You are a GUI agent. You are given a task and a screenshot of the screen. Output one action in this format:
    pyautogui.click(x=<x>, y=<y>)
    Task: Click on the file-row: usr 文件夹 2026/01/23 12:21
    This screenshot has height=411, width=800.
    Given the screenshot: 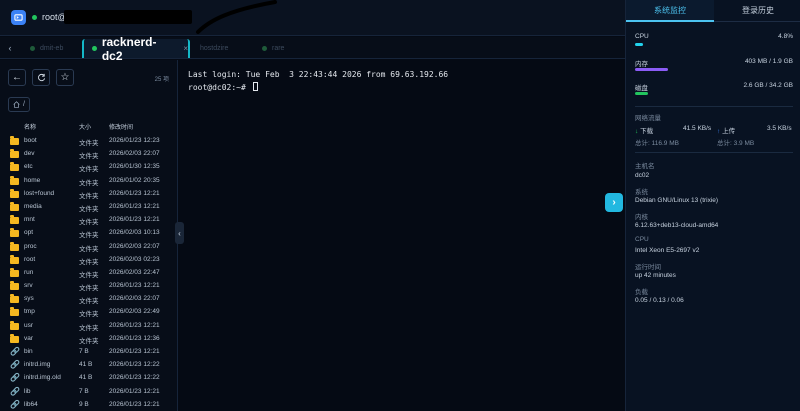 What is the action you would take?
    pyautogui.click(x=89, y=326)
    